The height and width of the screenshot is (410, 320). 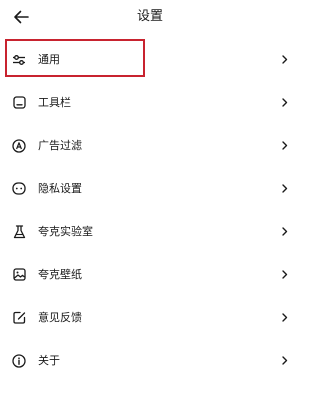 I want to click on settings-item-label: 隐私设置, so click(x=60, y=188).